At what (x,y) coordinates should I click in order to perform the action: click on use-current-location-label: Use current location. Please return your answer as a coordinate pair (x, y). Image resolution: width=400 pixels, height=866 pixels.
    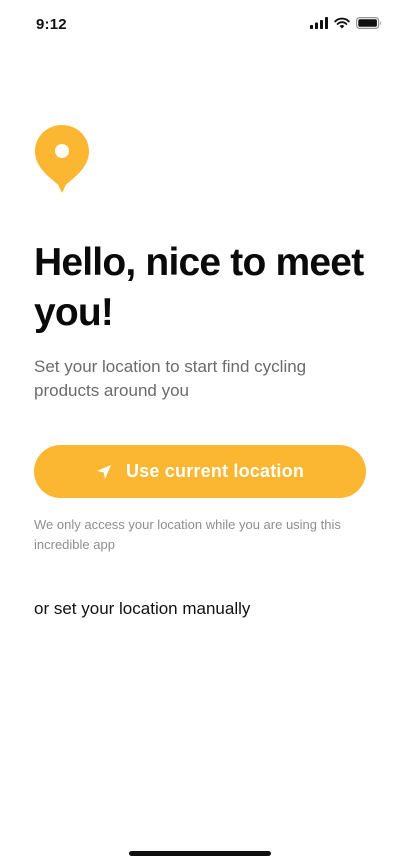
    Looking at the image, I should click on (215, 471).